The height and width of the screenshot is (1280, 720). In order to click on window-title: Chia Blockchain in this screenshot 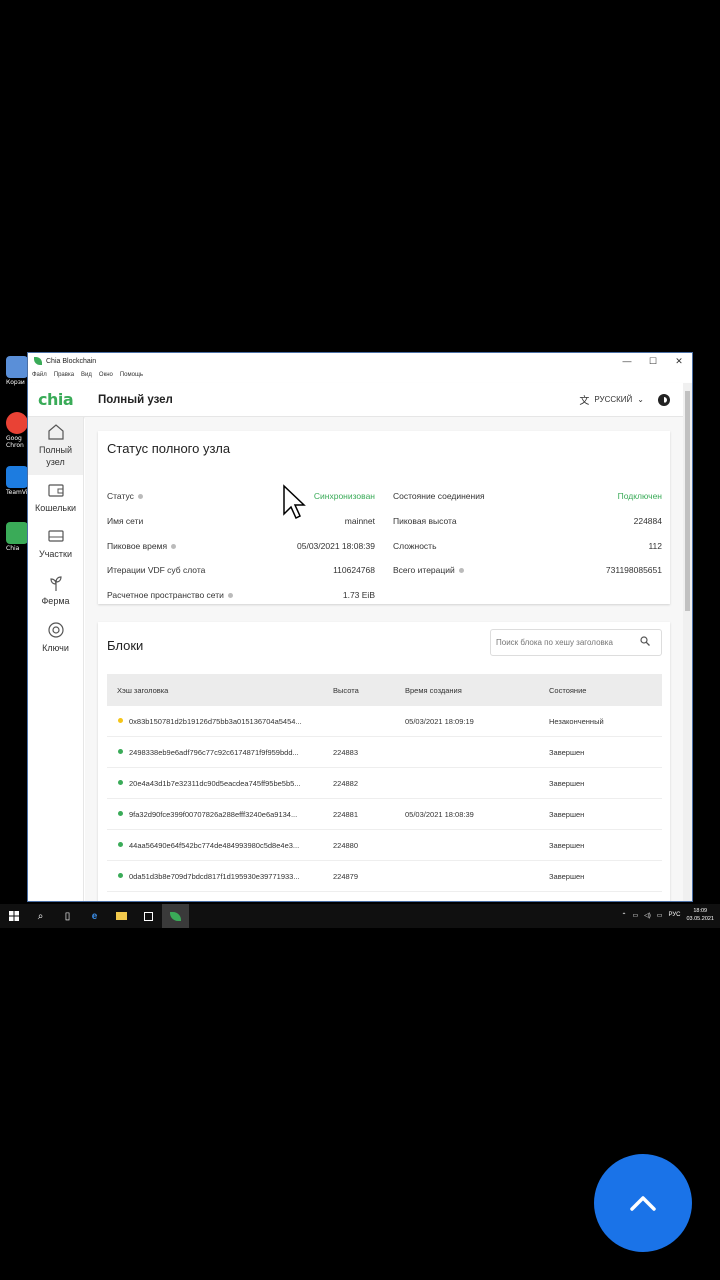, I will do `click(71, 361)`.